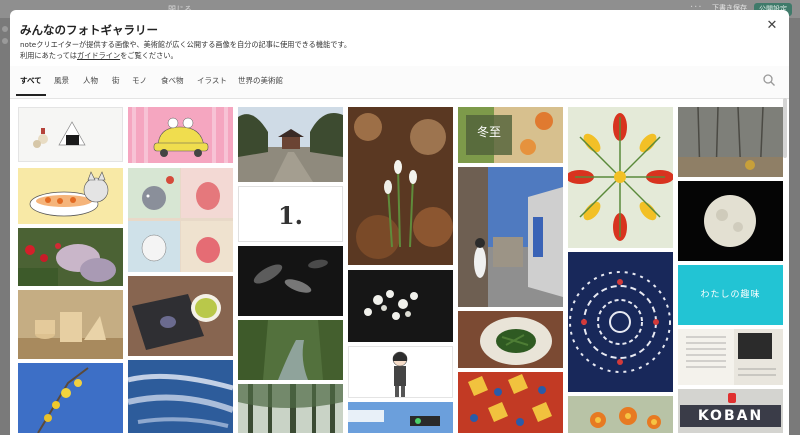  I want to click on description-suffix: をご覧ください。, so click(149, 55).